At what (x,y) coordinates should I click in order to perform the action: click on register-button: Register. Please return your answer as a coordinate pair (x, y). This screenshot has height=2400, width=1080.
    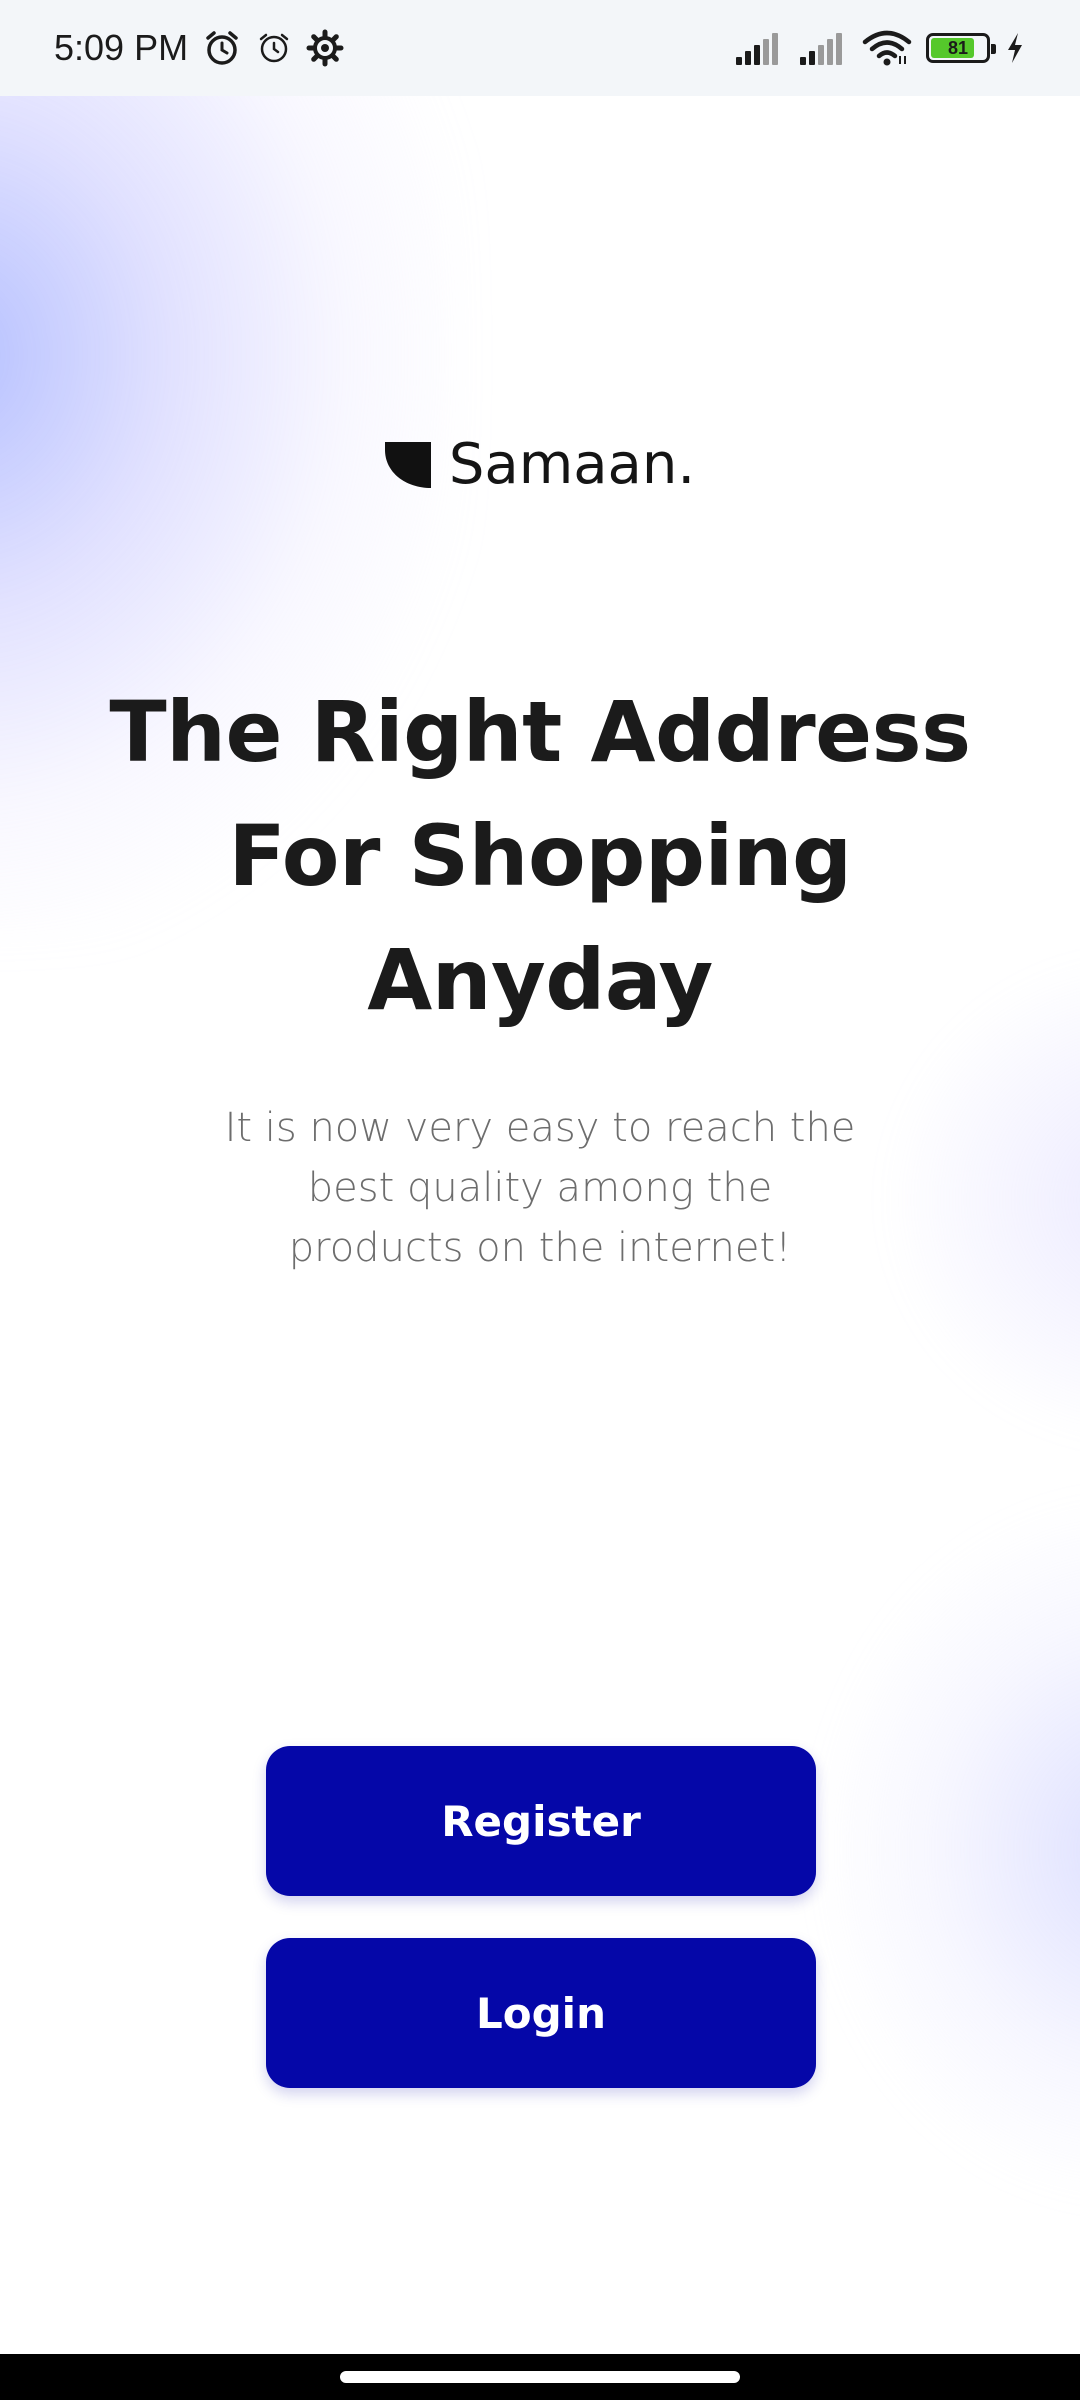
    Looking at the image, I should click on (541, 1821).